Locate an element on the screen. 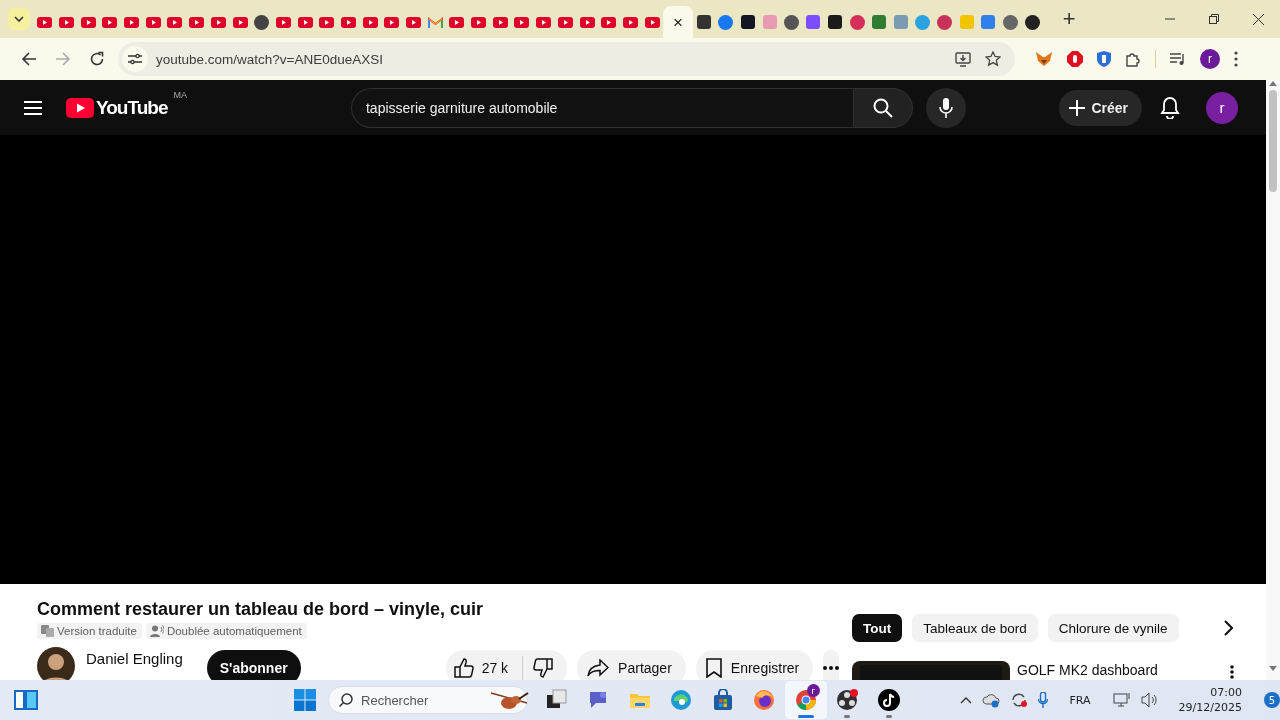  search-bar: Rechercher is located at coordinates (428, 700).